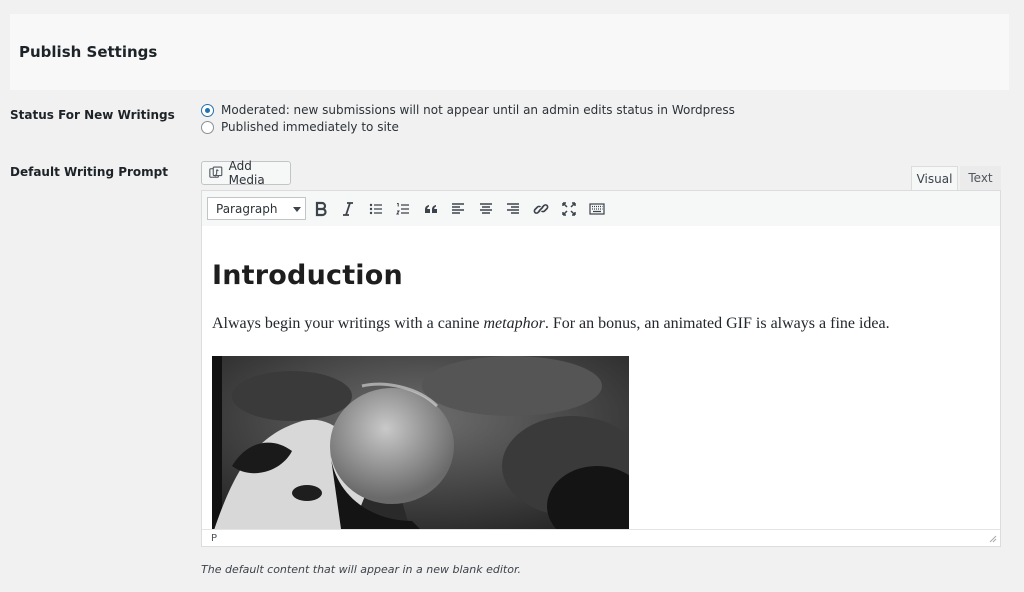  I want to click on media-icon, so click(216, 172).